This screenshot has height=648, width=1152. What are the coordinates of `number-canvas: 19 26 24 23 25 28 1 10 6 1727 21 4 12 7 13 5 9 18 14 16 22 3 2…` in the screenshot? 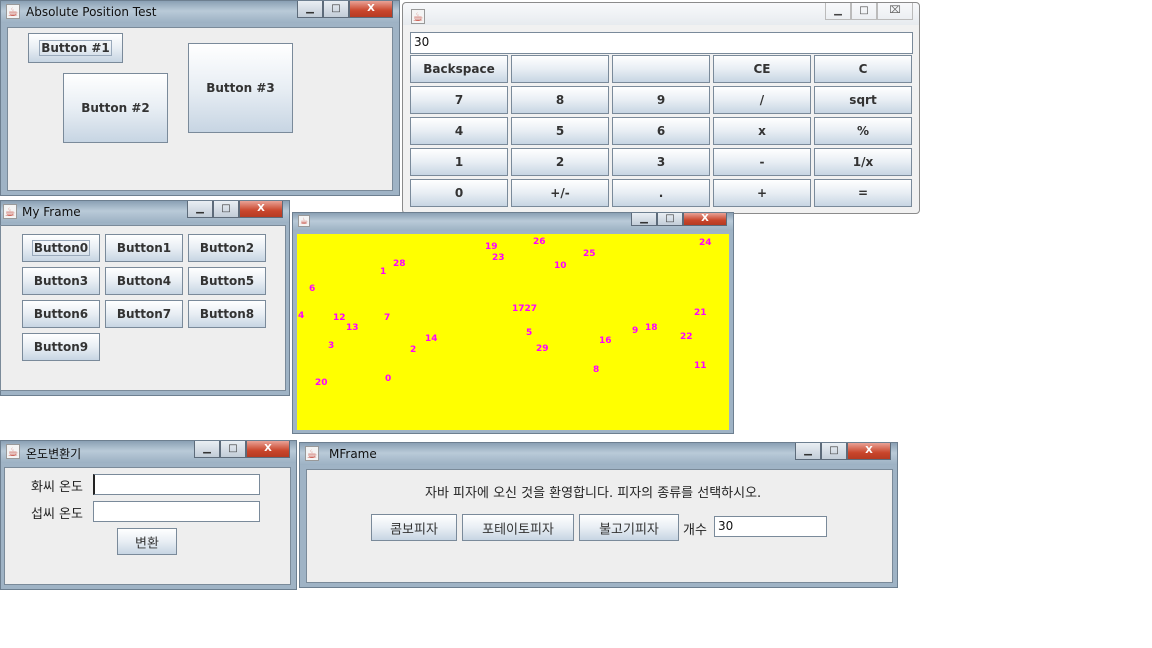 It's located at (513, 332).